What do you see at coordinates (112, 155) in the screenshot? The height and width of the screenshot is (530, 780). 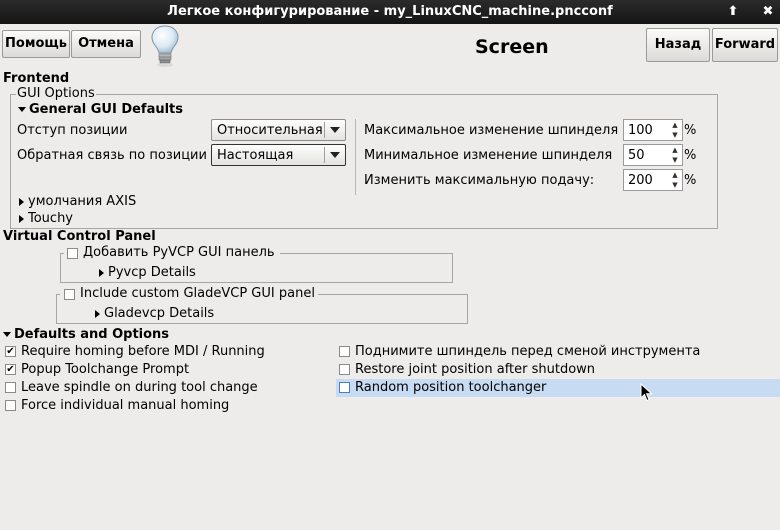 I see `position-feedback-label: Обратная связь по позиции` at bounding box center [112, 155].